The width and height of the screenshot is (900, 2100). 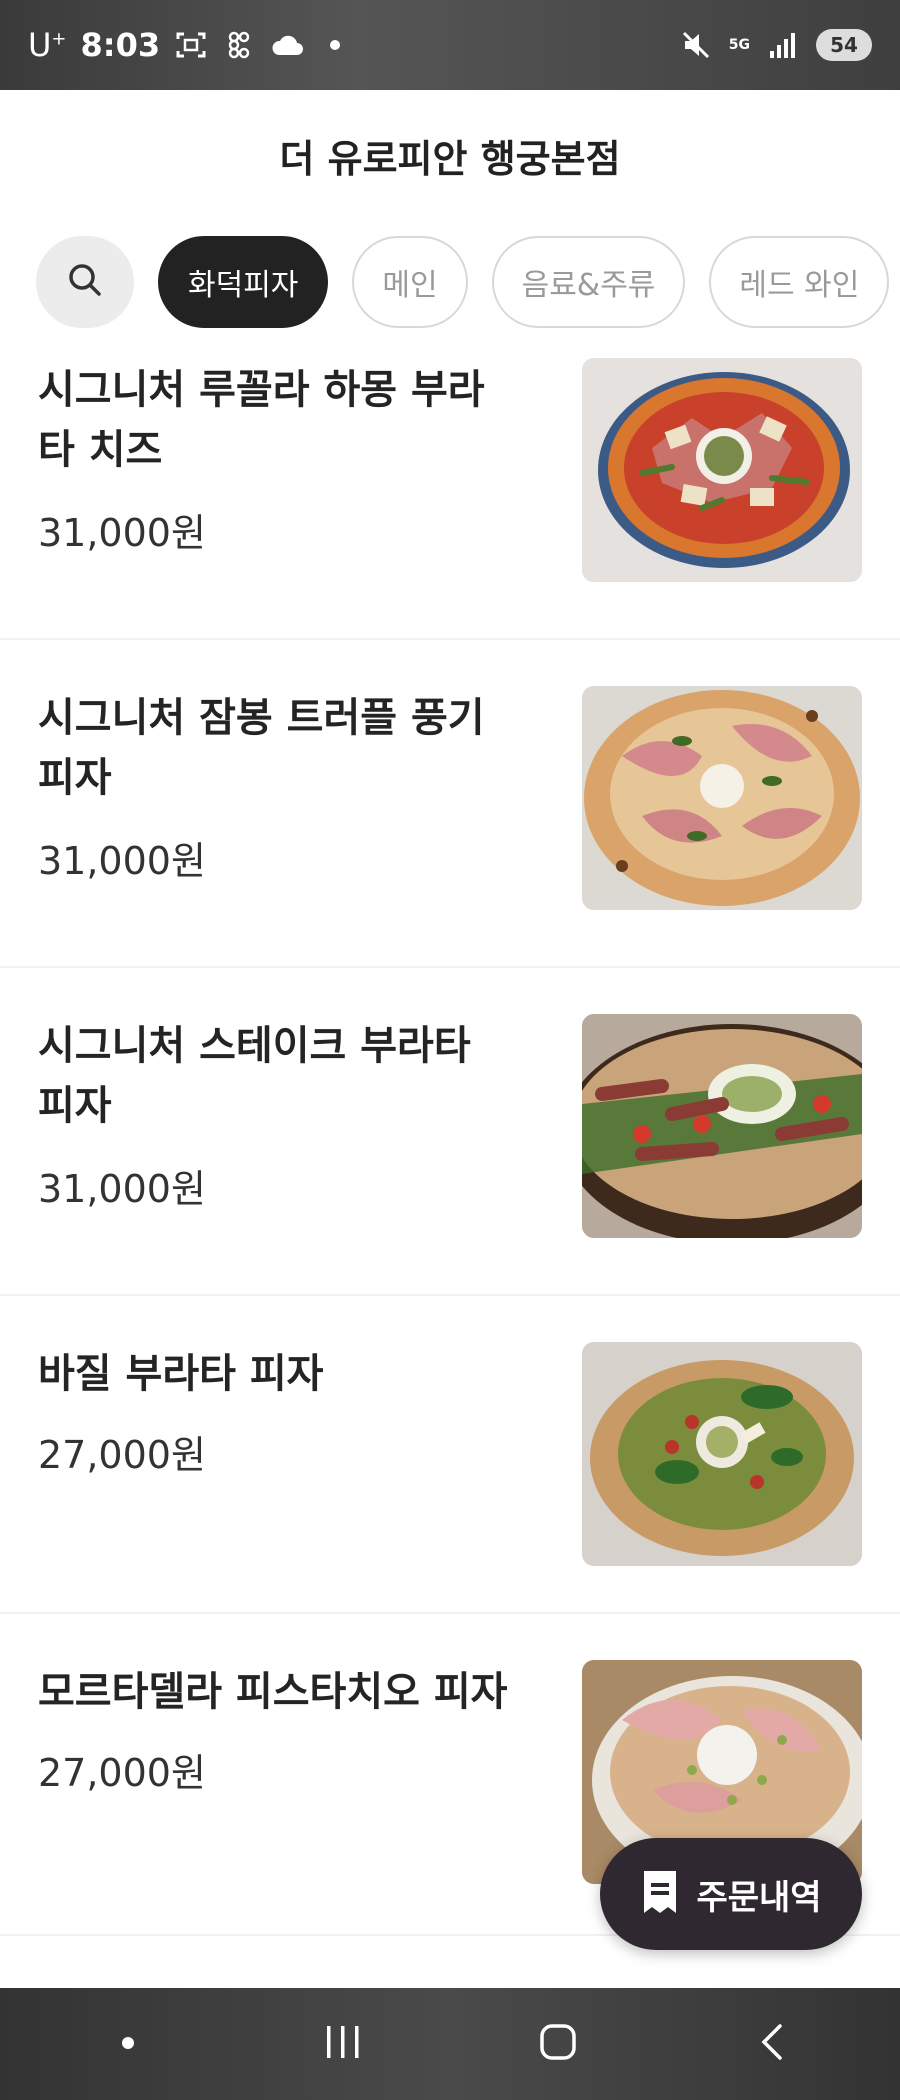 I want to click on back-icon, so click(x=773, y=2044).